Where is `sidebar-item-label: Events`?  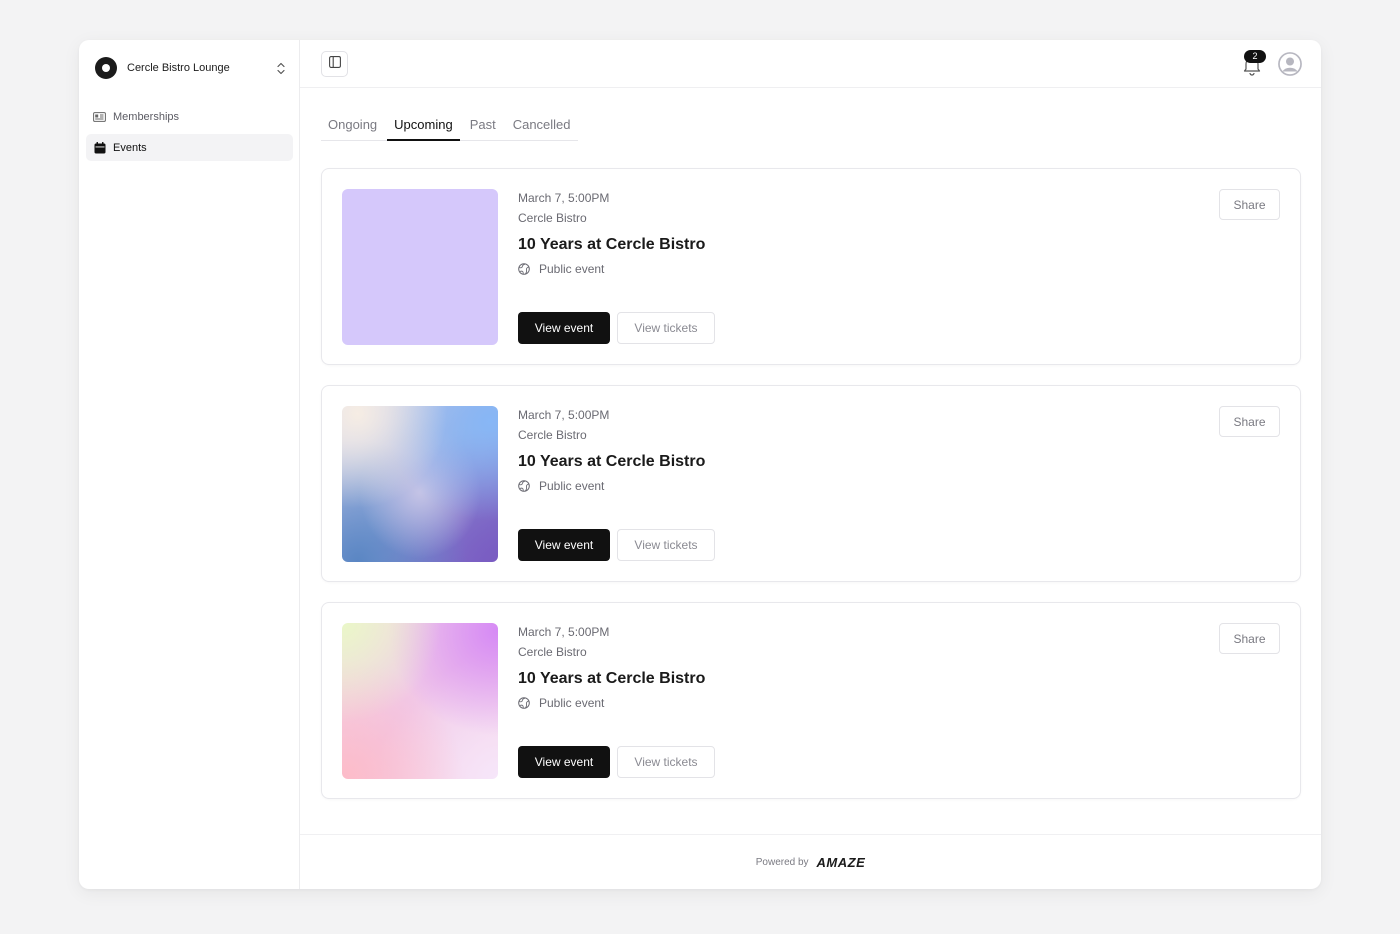 sidebar-item-label: Events is located at coordinates (130, 147).